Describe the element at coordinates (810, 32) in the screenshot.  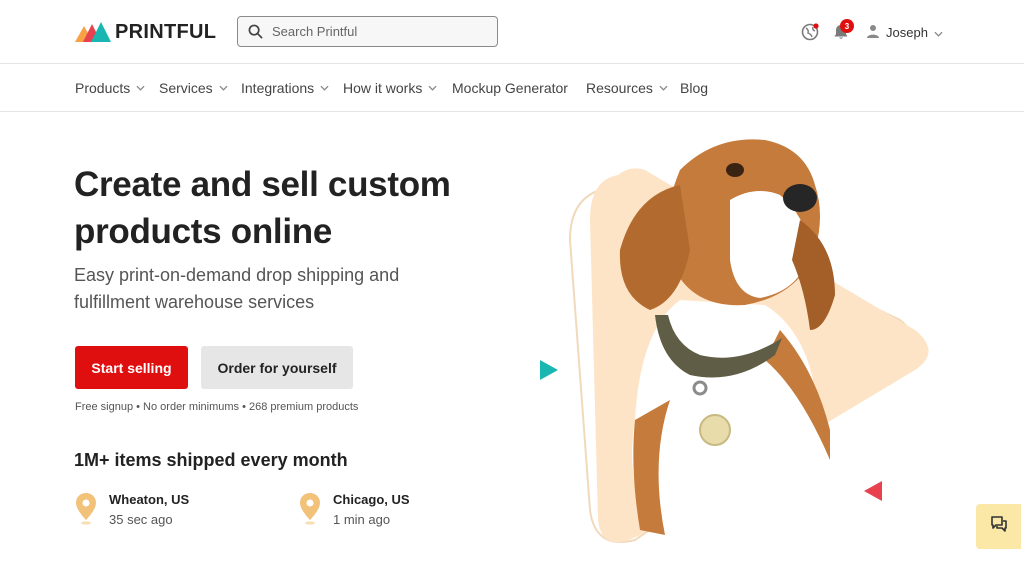
I see `globe-icon` at that location.